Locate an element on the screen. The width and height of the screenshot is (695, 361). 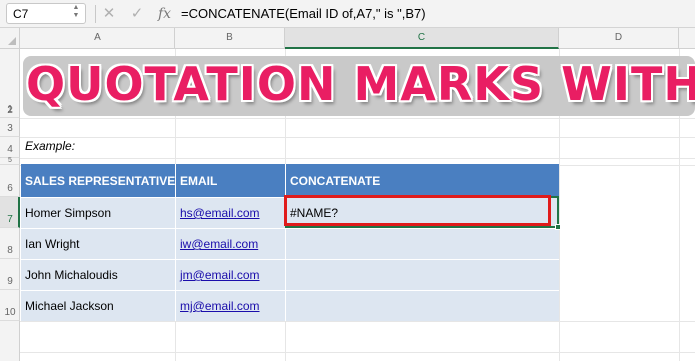
name-box-dropdown-icon: ▲ ▼ is located at coordinates (76, 12).